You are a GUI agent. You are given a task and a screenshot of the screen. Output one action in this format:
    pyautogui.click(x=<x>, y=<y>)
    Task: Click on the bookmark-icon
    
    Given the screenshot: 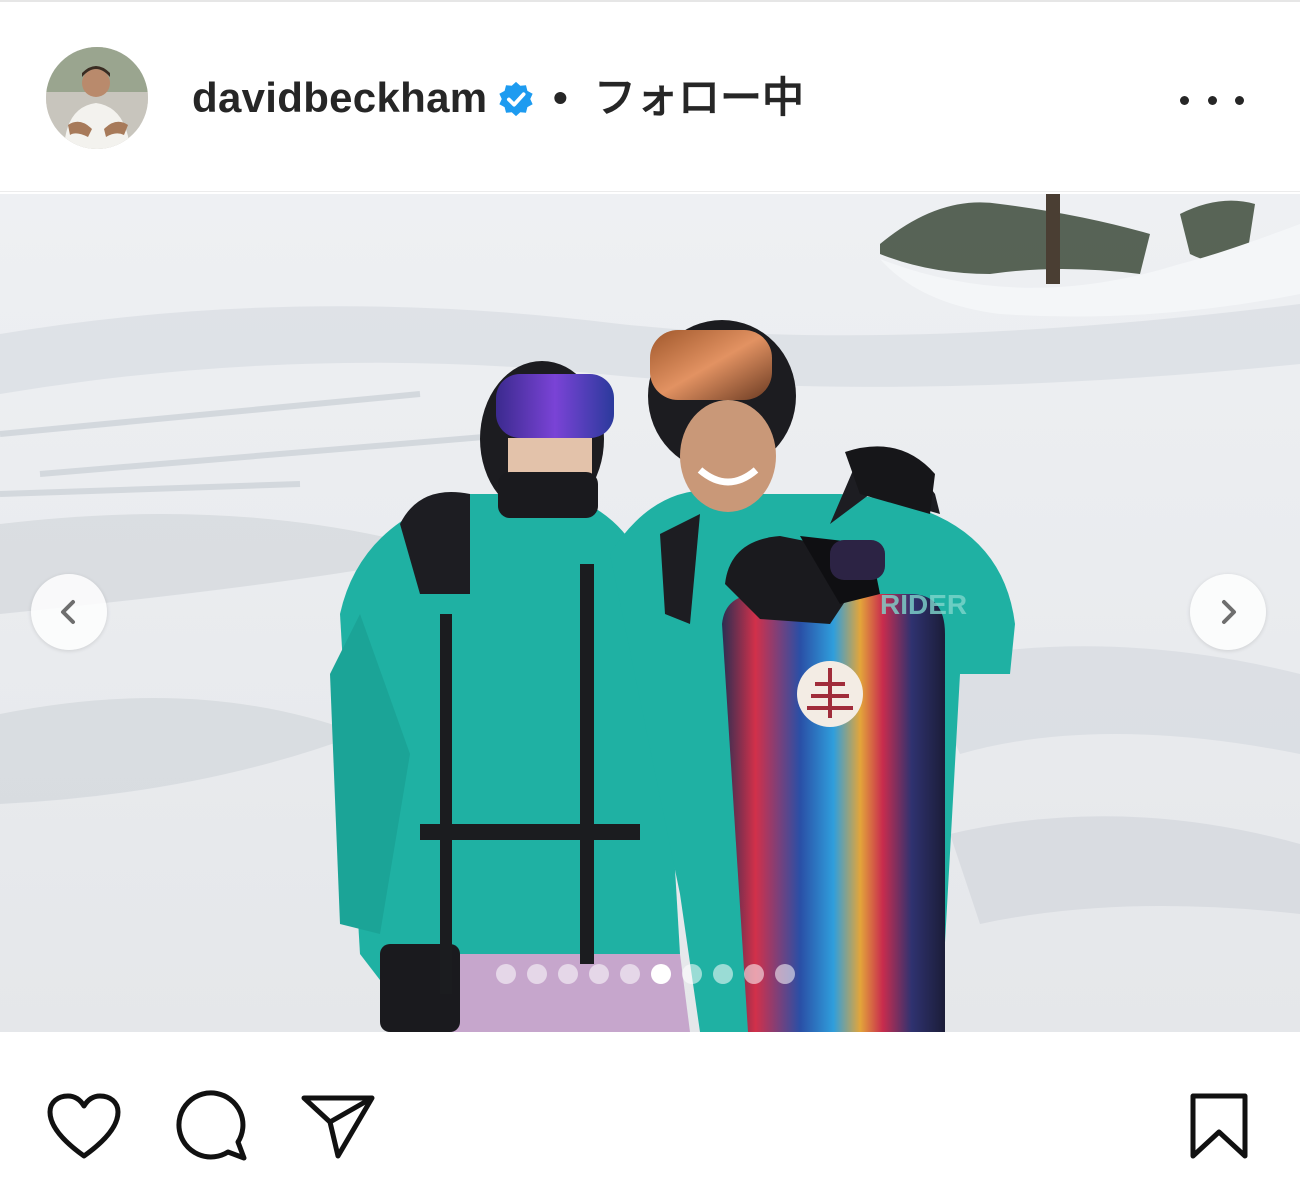 What is the action you would take?
    pyautogui.click(x=1219, y=1128)
    